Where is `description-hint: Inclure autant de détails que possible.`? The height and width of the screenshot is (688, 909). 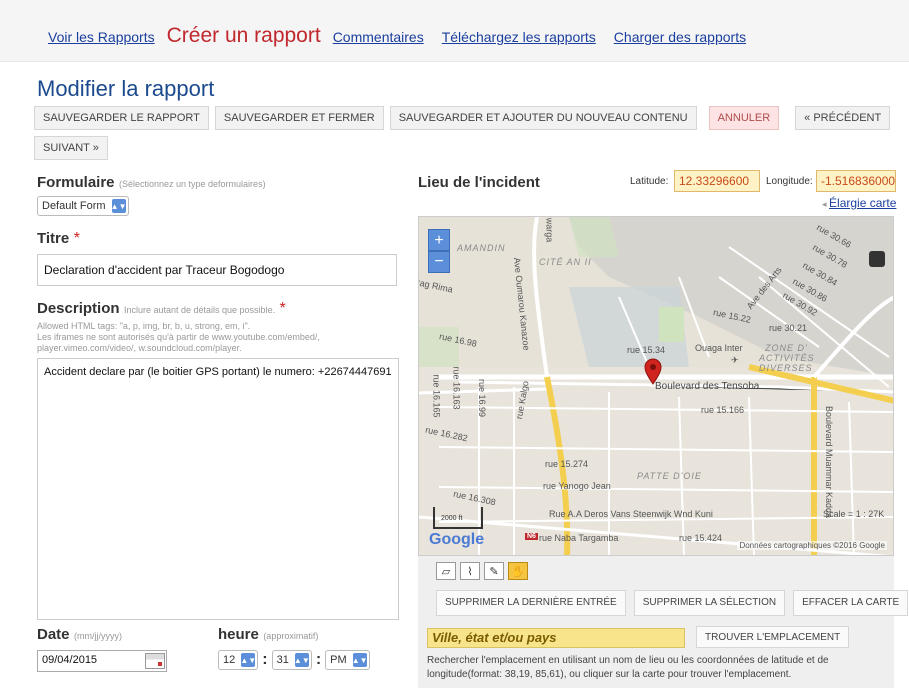
description-hint: Inclure autant de détails que possible. is located at coordinates (199, 310).